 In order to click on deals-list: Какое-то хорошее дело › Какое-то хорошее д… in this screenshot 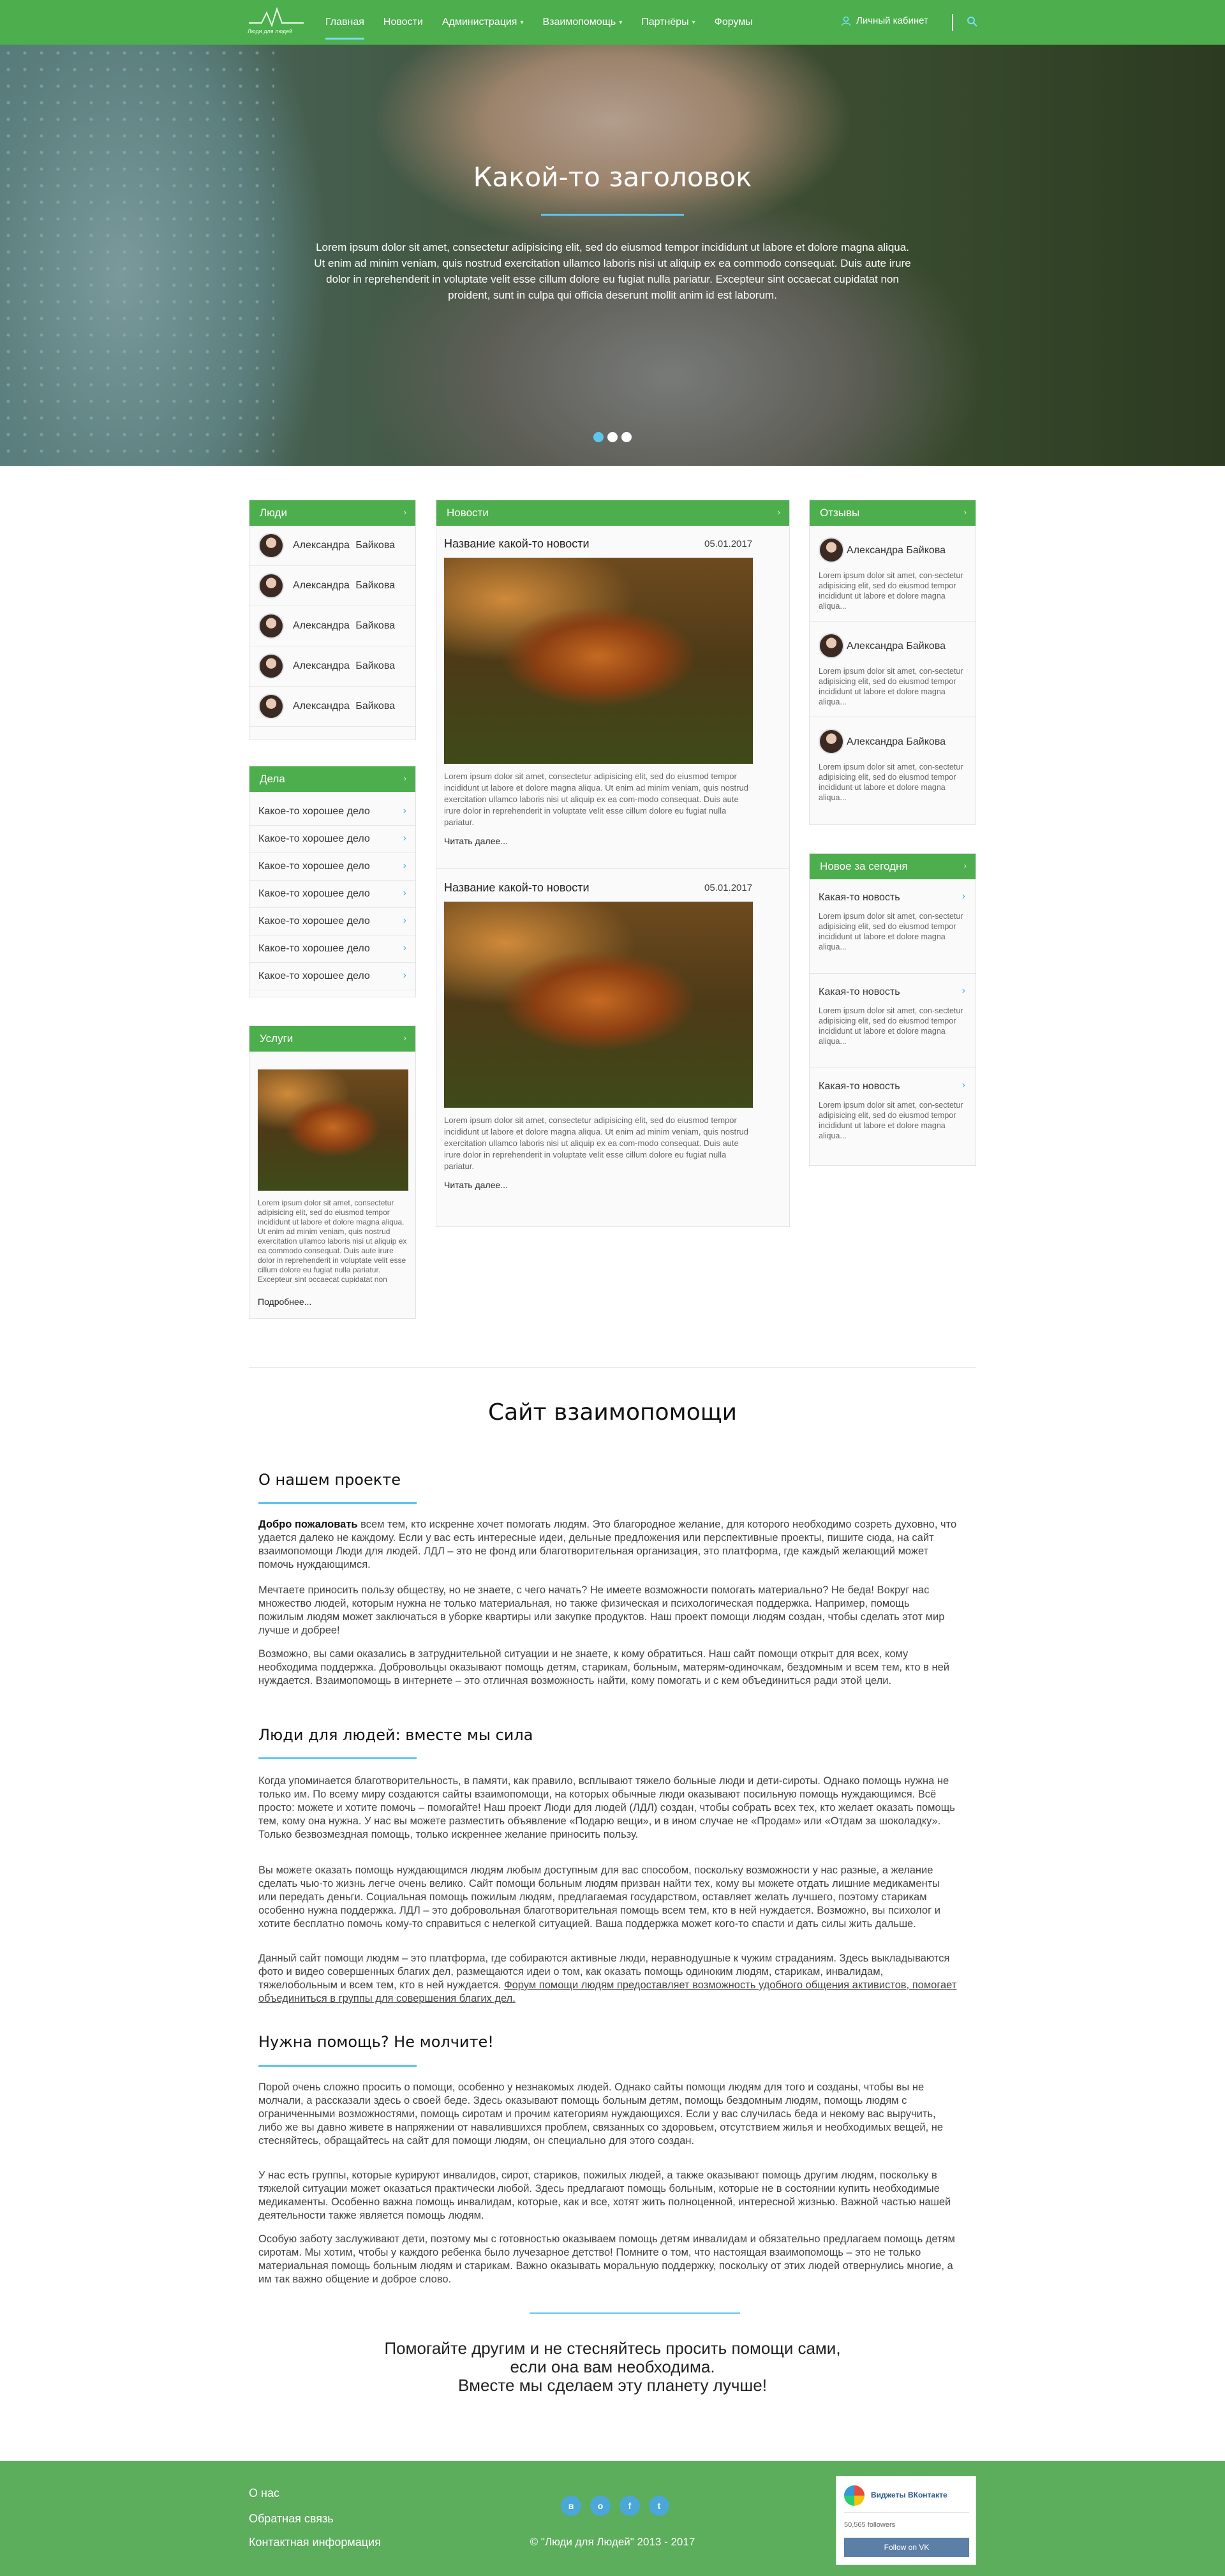, I will do `click(332, 891)`.